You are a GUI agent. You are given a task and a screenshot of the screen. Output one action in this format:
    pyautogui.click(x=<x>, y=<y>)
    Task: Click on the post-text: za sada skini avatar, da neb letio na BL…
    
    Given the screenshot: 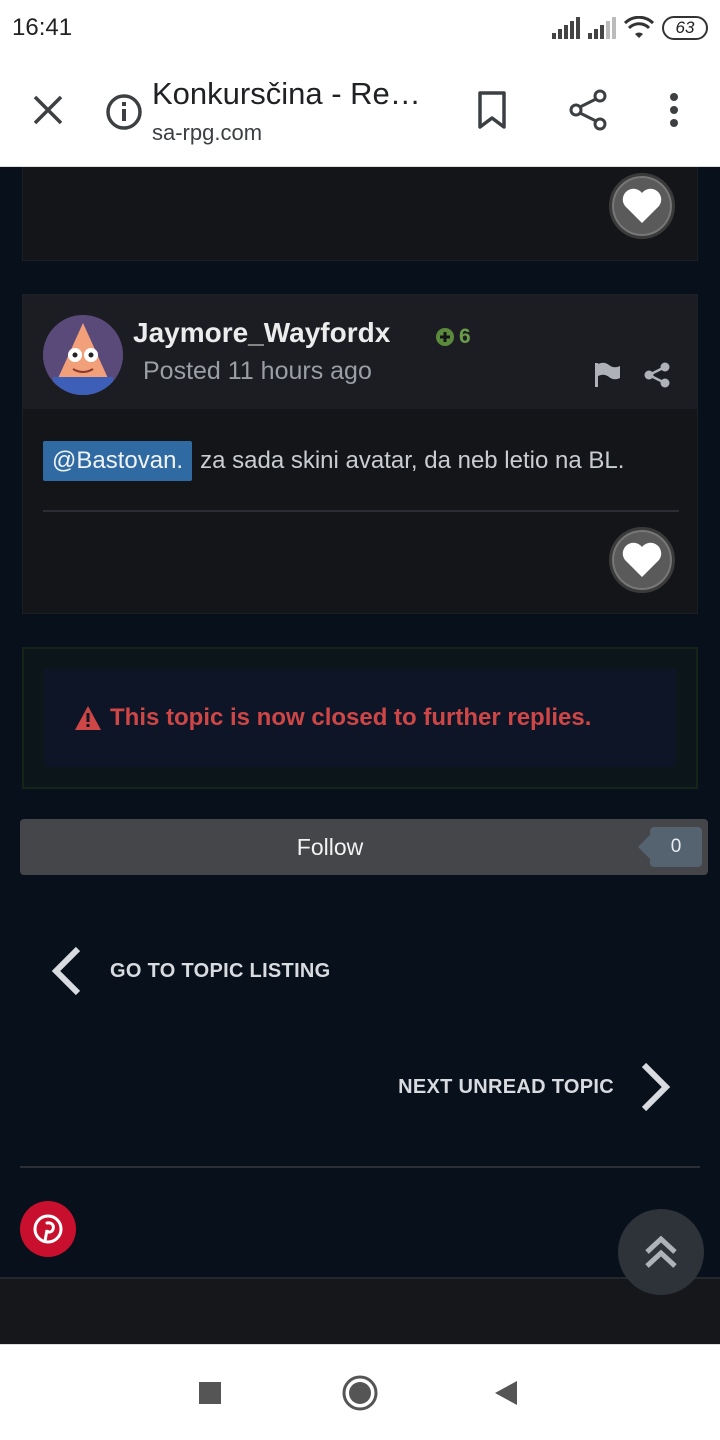 What is the action you would take?
    pyautogui.click(x=412, y=460)
    